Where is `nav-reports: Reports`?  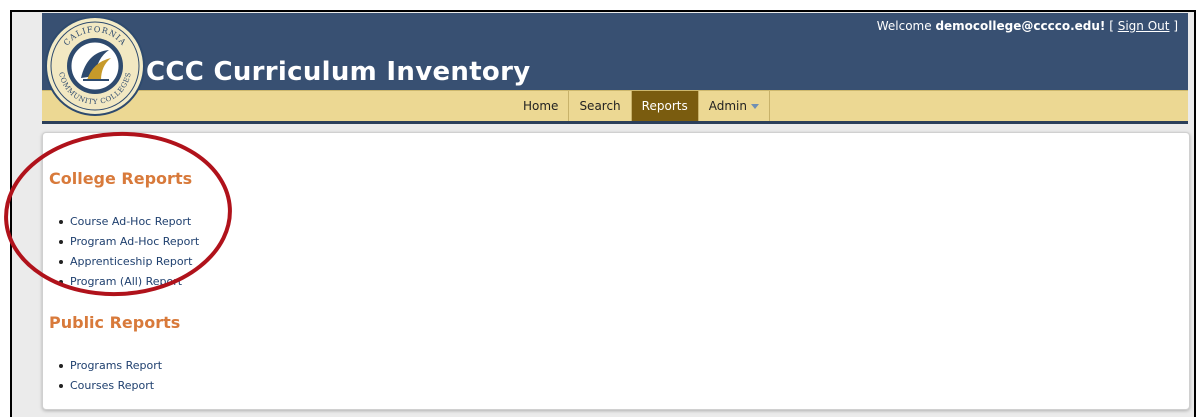
nav-reports: Reports is located at coordinates (665, 106).